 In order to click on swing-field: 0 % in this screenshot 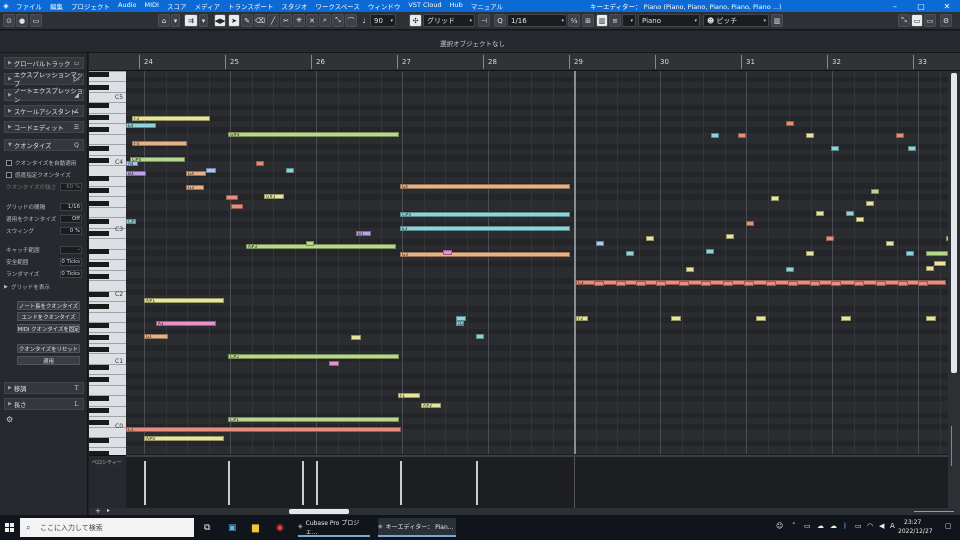, I will do `click(71, 230)`.